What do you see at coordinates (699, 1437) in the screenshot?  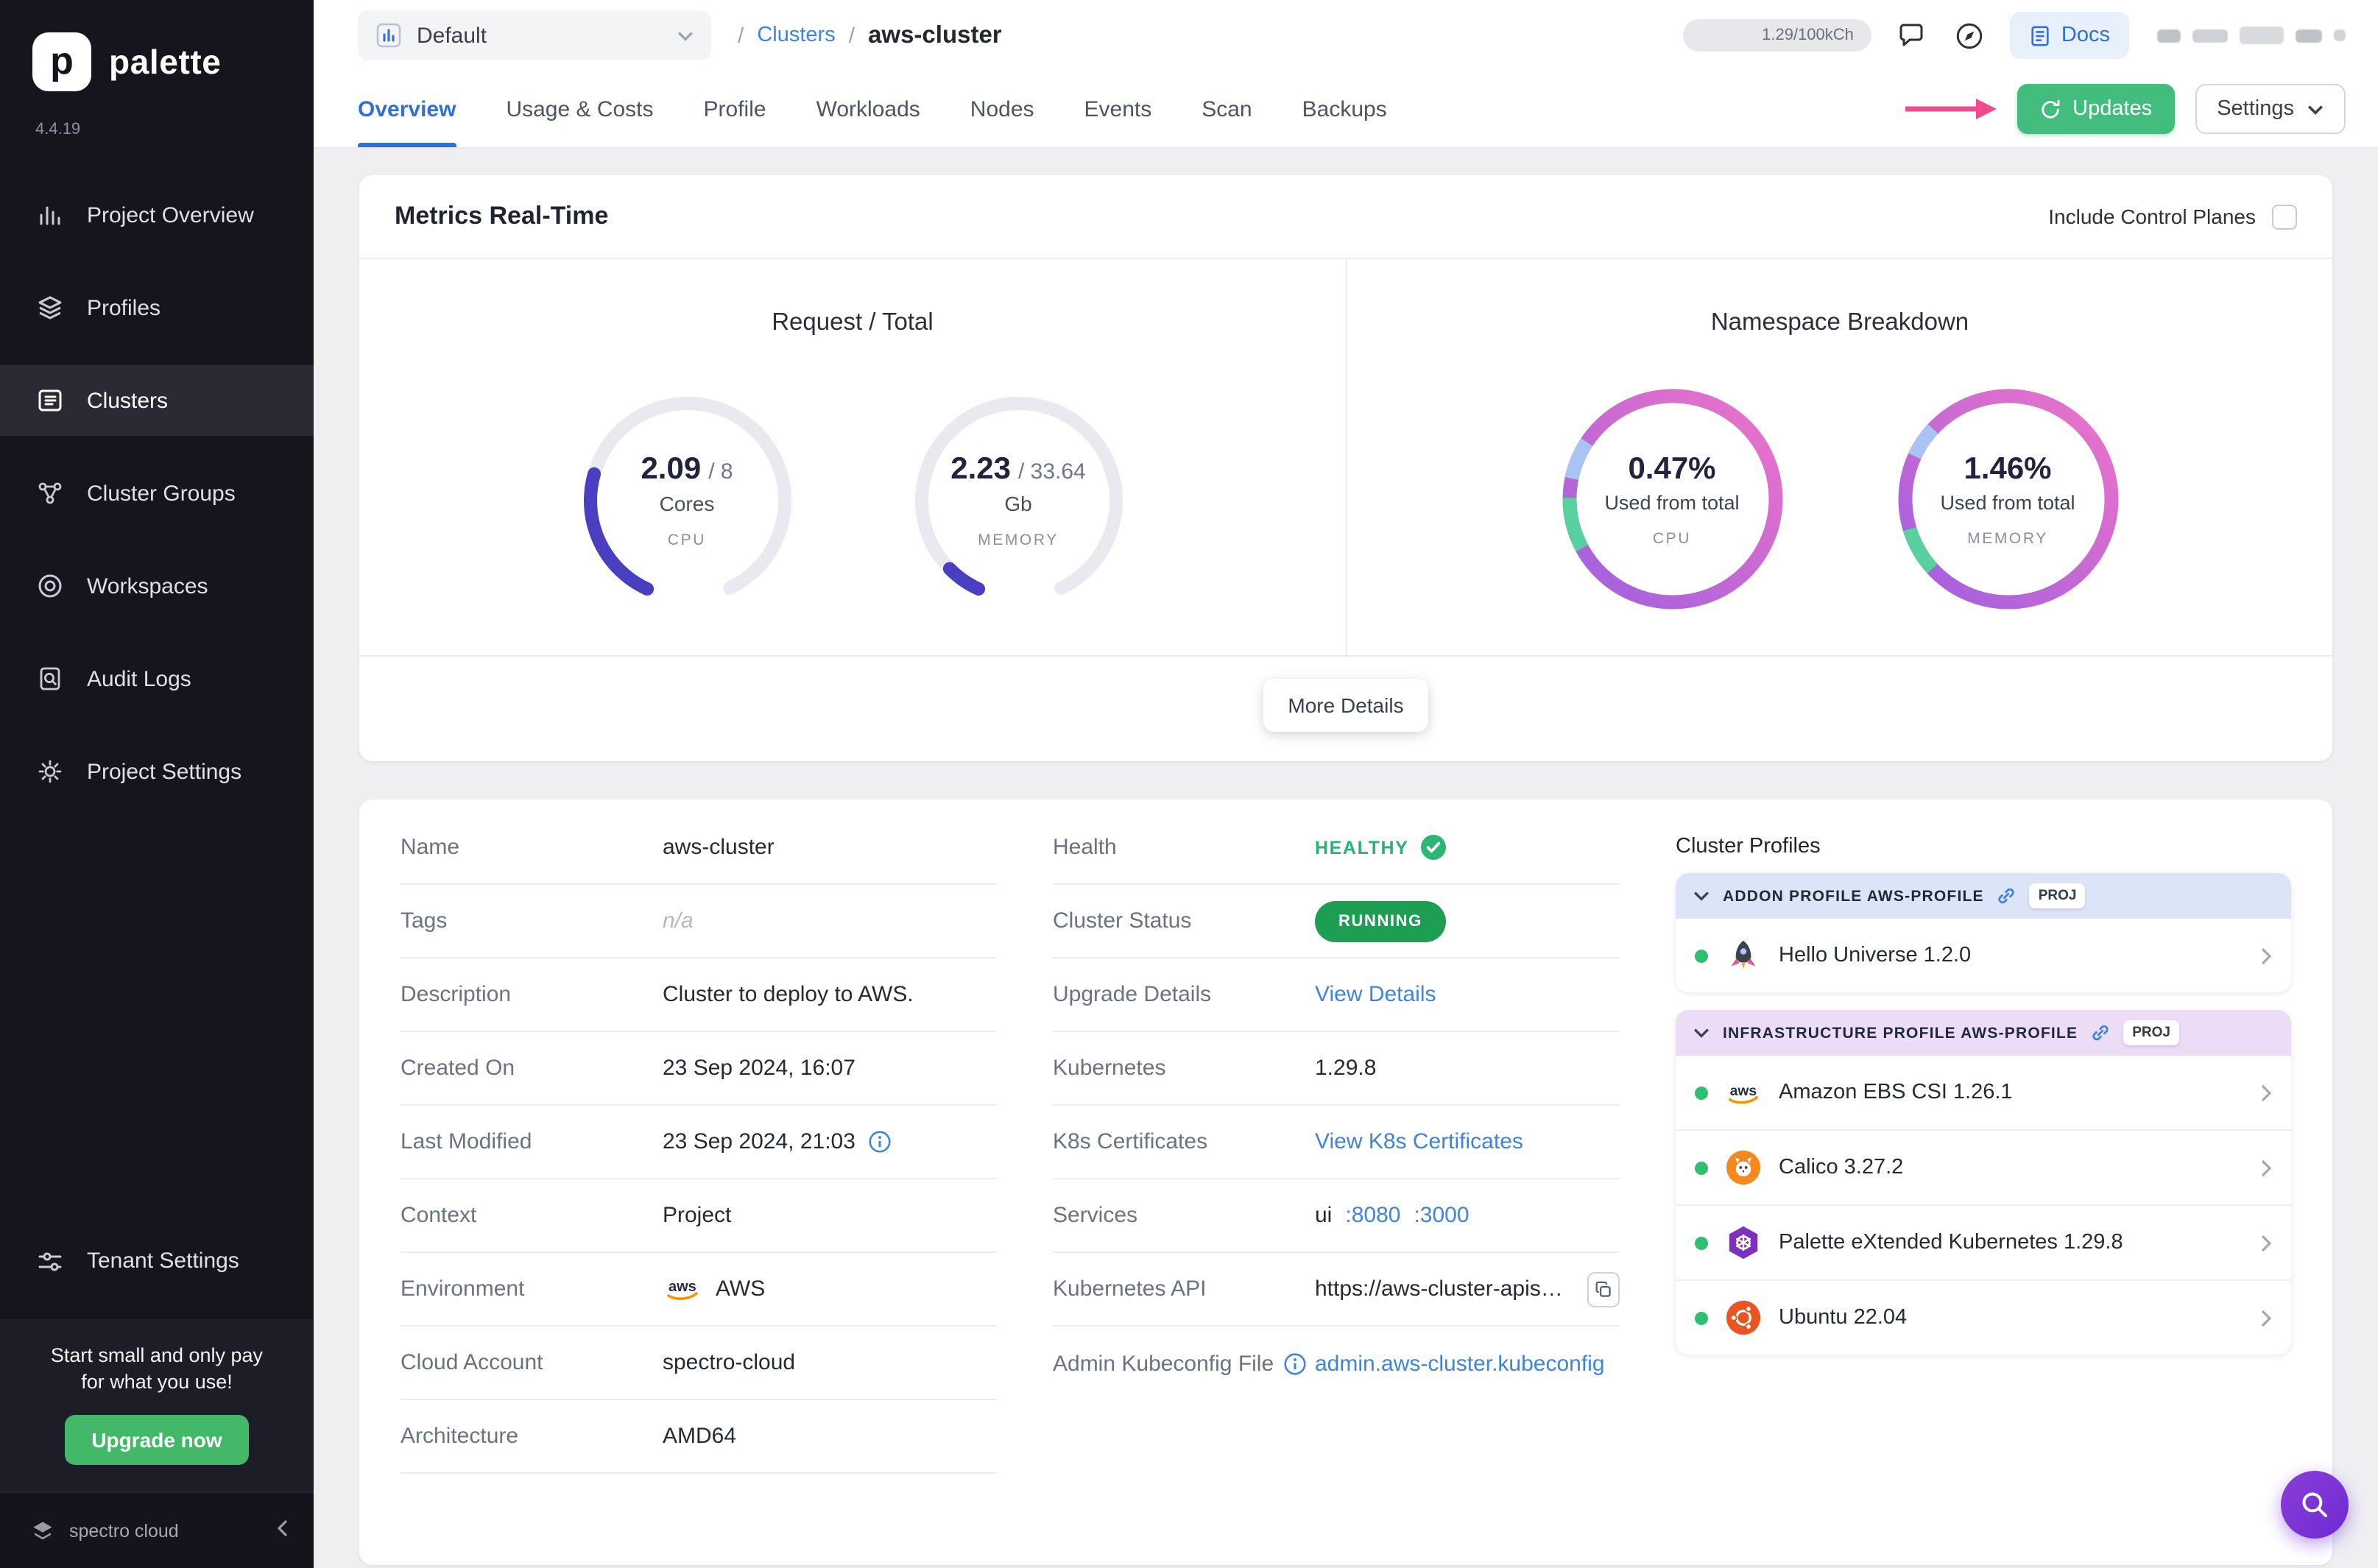 I see `field-row-architecture: Architecture AMD64` at bounding box center [699, 1437].